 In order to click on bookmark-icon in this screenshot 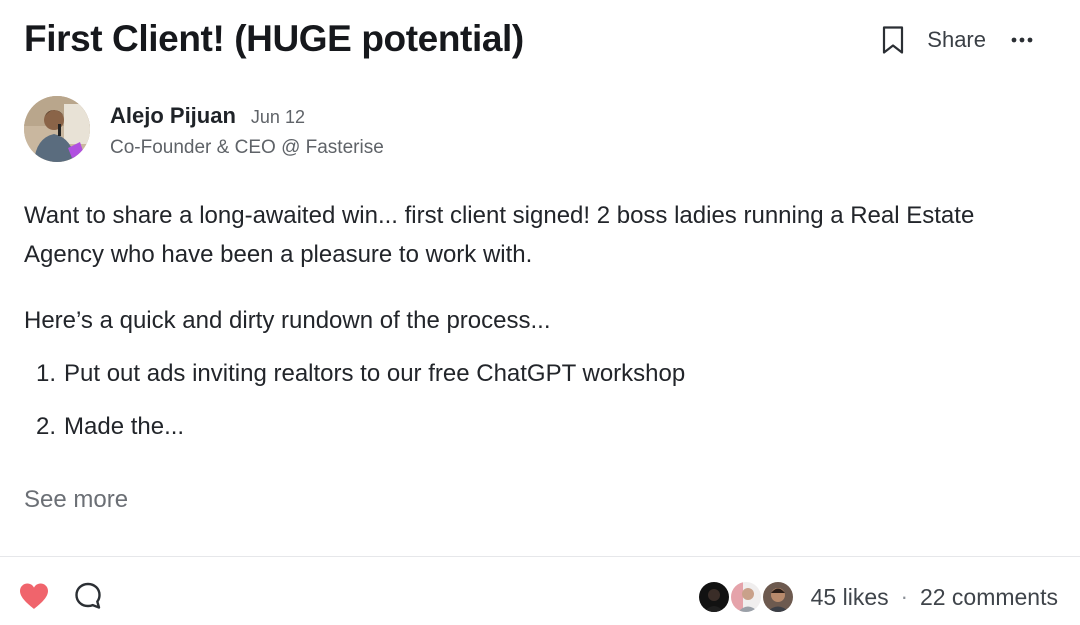, I will do `click(893, 40)`.